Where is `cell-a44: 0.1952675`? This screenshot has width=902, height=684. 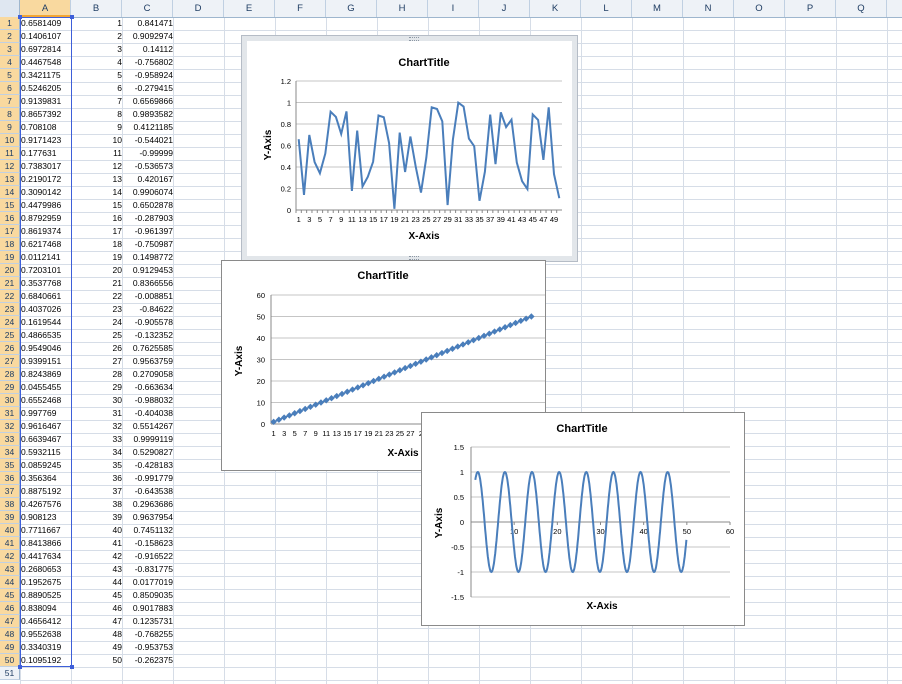
cell-a44: 0.1952675 is located at coordinates (46, 582).